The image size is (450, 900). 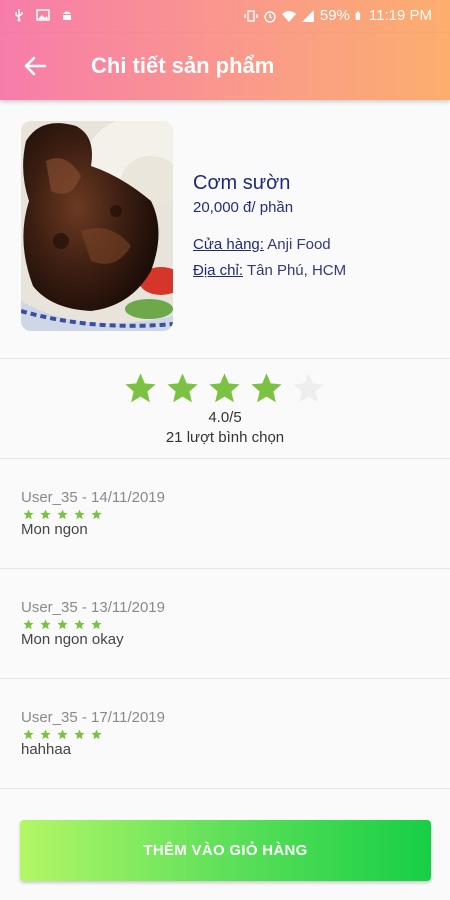 I want to click on add-to-cart-button: THÊM VÀO GIỎ HÀNG, so click(x=225, y=850).